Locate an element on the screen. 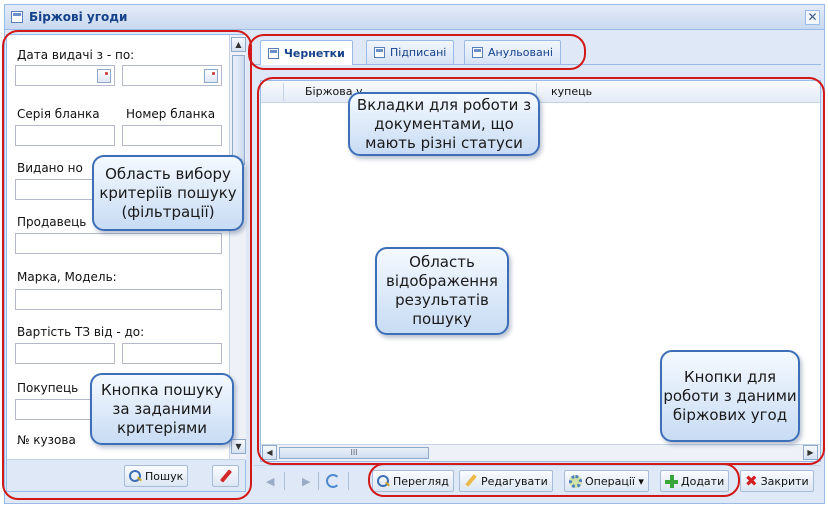 Image resolution: width=828 pixels, height=507 pixels. edit-button-label: Редагувати is located at coordinates (514, 481).